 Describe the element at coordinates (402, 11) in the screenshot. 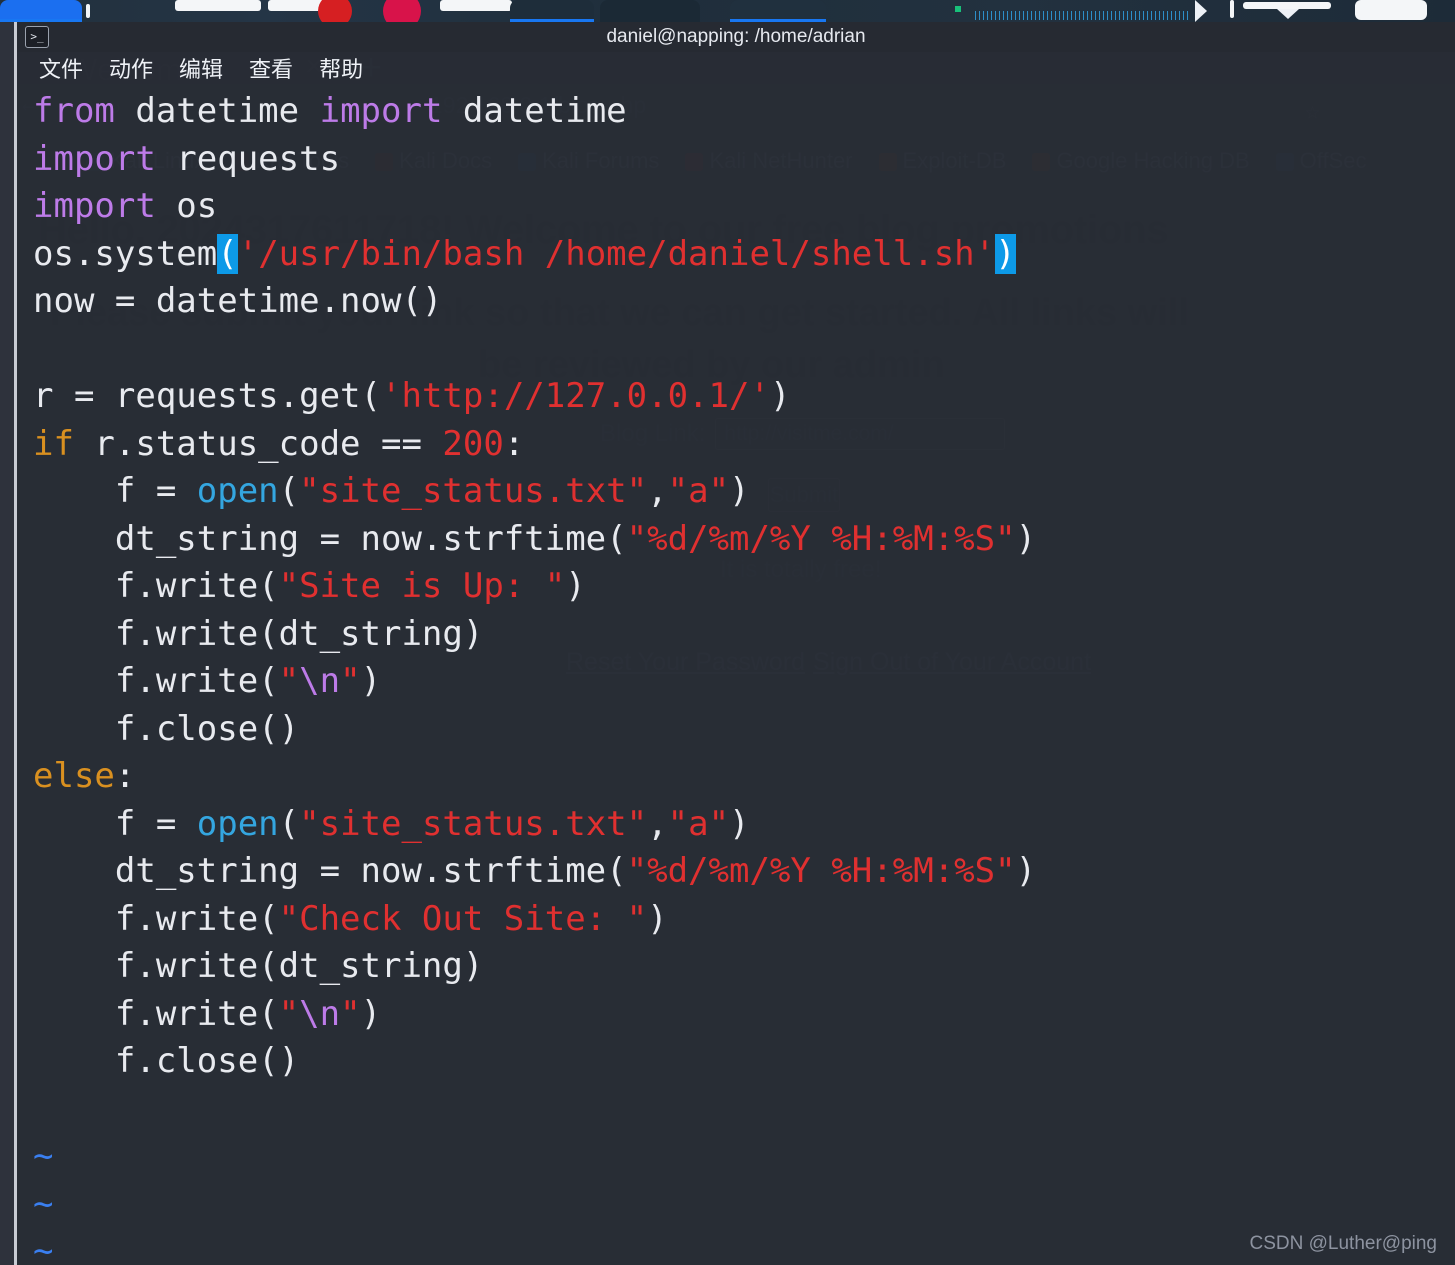

I see `tab-dot-pink` at that location.